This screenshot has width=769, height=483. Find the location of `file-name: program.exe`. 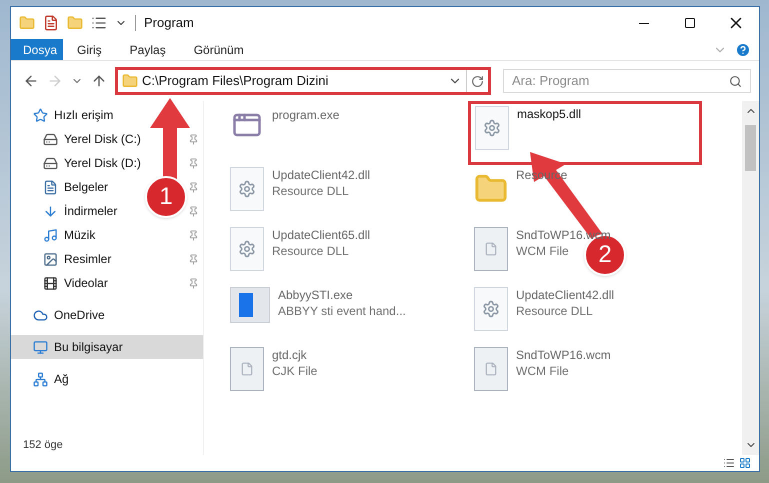

file-name: program.exe is located at coordinates (306, 115).